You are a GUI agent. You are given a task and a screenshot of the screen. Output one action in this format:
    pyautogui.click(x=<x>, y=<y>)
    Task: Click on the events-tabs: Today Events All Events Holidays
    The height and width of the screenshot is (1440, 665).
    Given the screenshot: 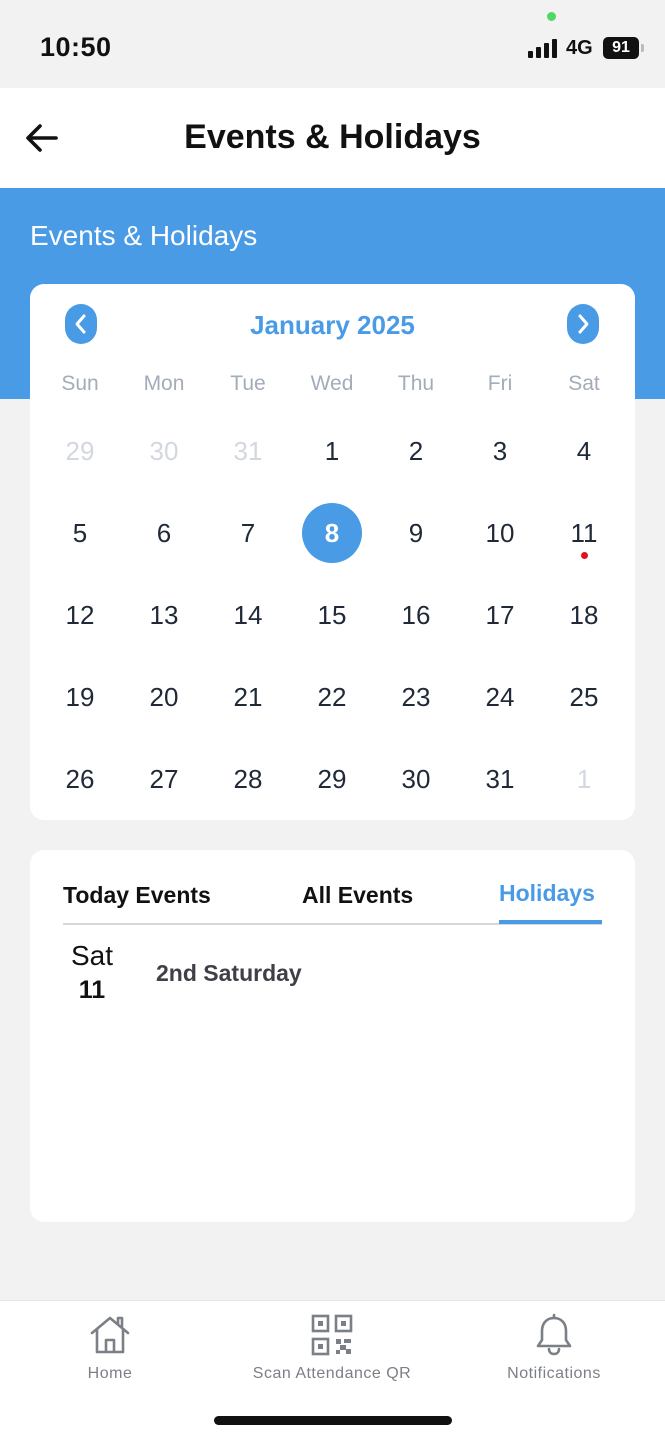 What is the action you would take?
    pyautogui.click(x=332, y=901)
    